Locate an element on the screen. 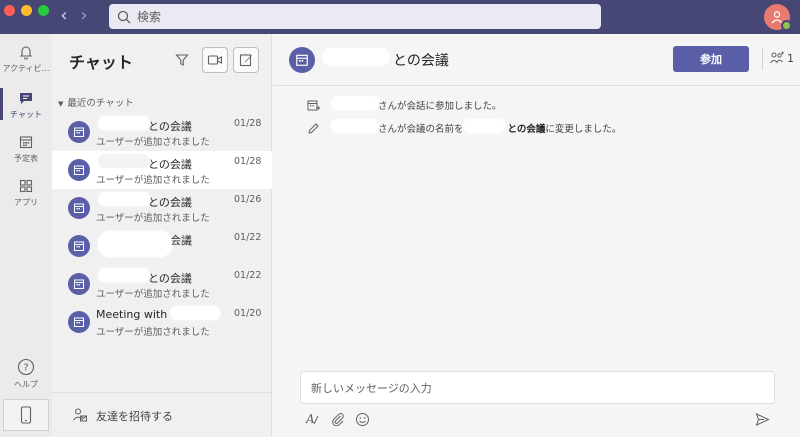  phone-icon is located at coordinates (26, 415).